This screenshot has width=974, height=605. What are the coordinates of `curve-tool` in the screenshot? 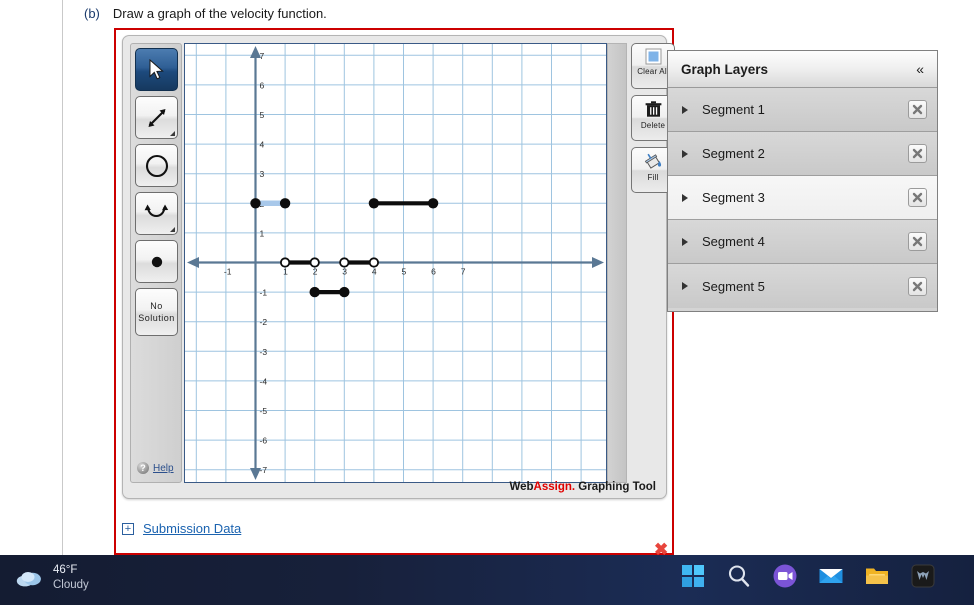 It's located at (156, 213).